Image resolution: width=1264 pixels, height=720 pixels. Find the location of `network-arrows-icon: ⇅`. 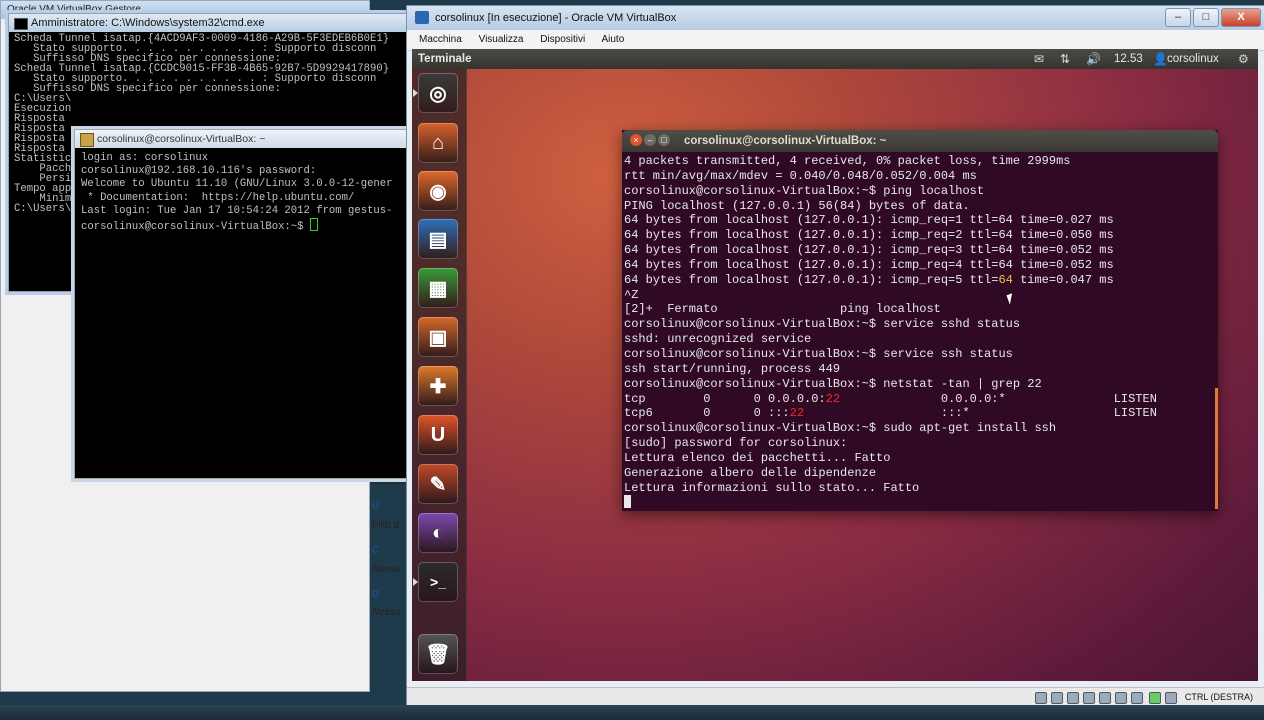

network-arrows-icon: ⇅ is located at coordinates (1065, 59).